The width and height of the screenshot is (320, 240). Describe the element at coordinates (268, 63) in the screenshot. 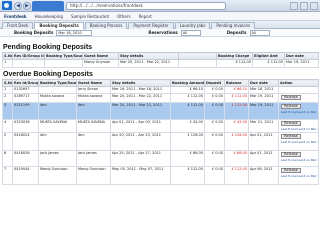

I see `cell-eligible: £ 112.00` at that location.